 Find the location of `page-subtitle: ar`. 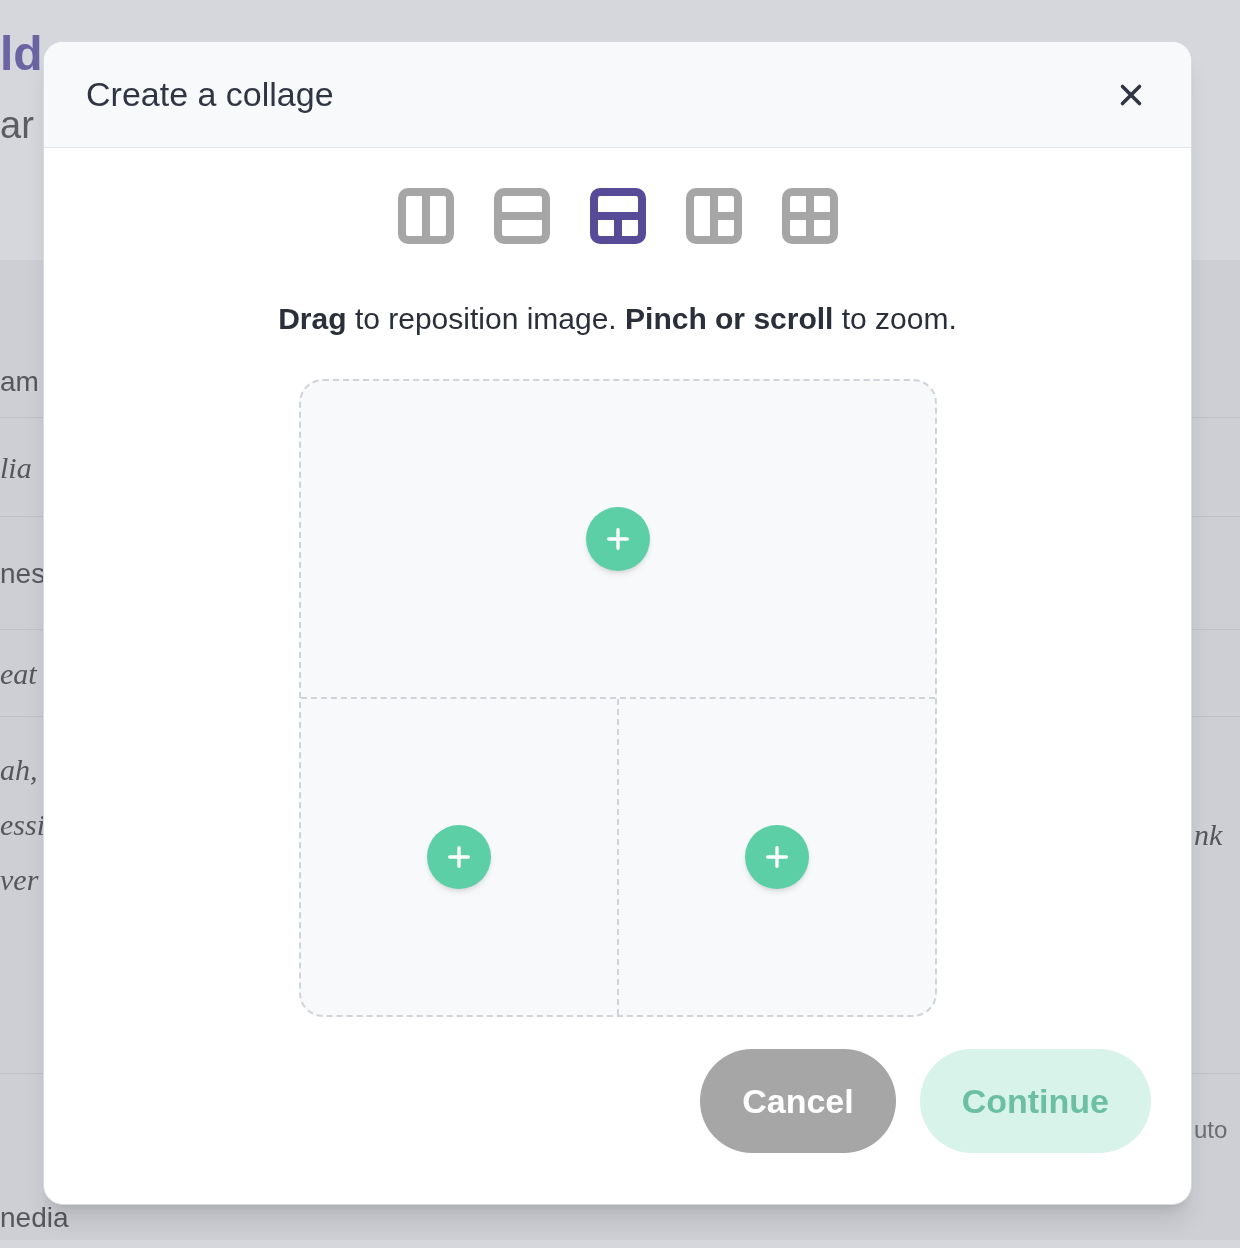

page-subtitle: ar is located at coordinates (17, 125).